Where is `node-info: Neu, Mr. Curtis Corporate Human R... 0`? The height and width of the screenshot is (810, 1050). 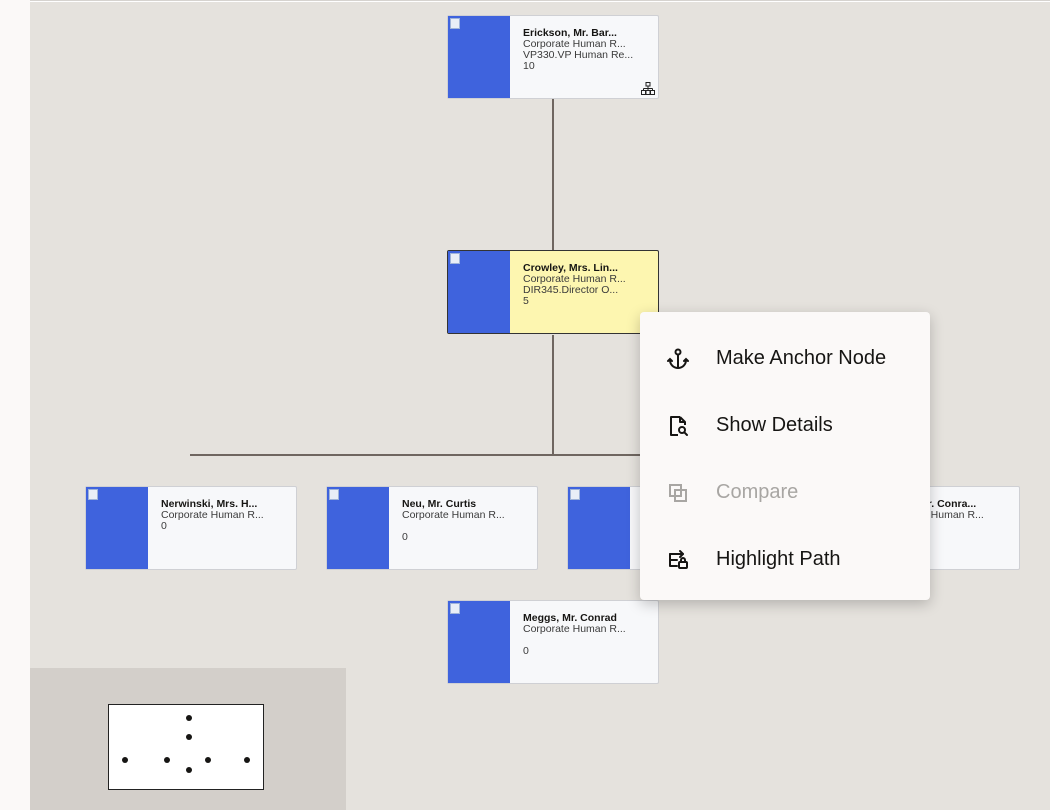 node-info: Neu, Mr. Curtis Corporate Human R... 0 is located at coordinates (463, 528).